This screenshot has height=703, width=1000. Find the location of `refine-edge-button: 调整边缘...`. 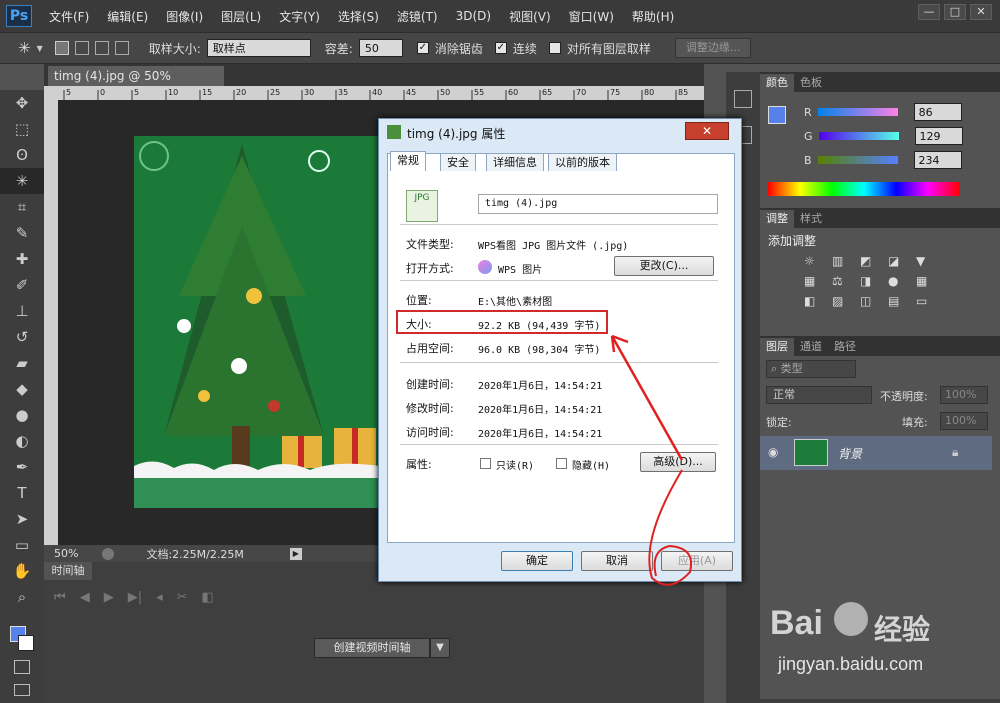

refine-edge-button: 调整边缘... is located at coordinates (713, 48).